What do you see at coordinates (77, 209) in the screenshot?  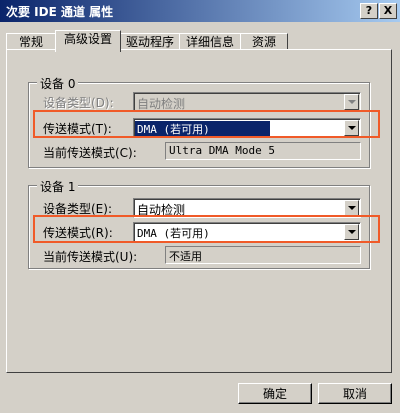 I see `device-1-type-label: 设备类型(E):` at bounding box center [77, 209].